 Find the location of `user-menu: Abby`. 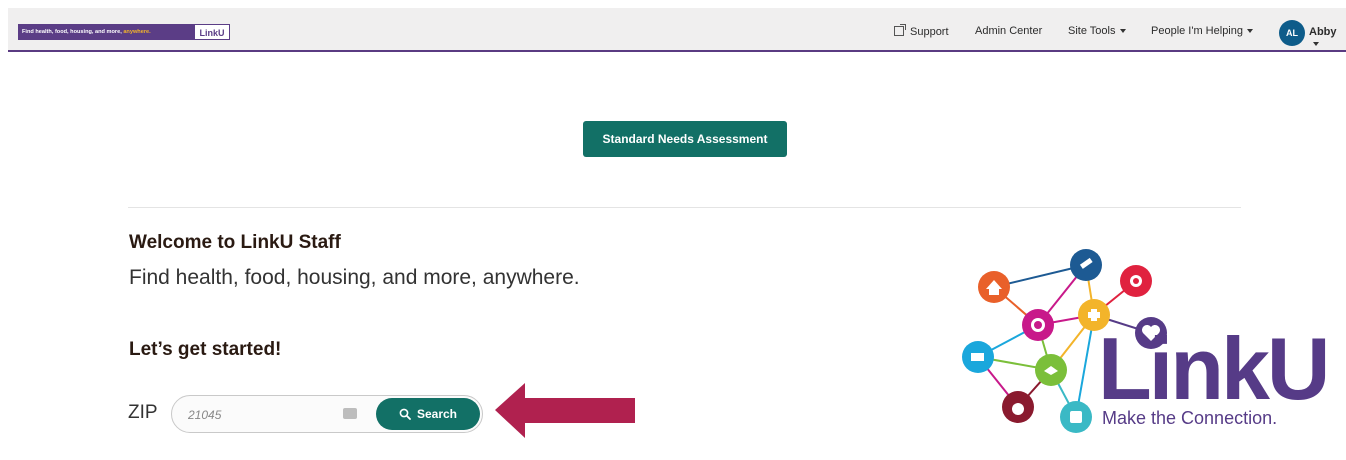

user-menu: Abby is located at coordinates (1327, 38).